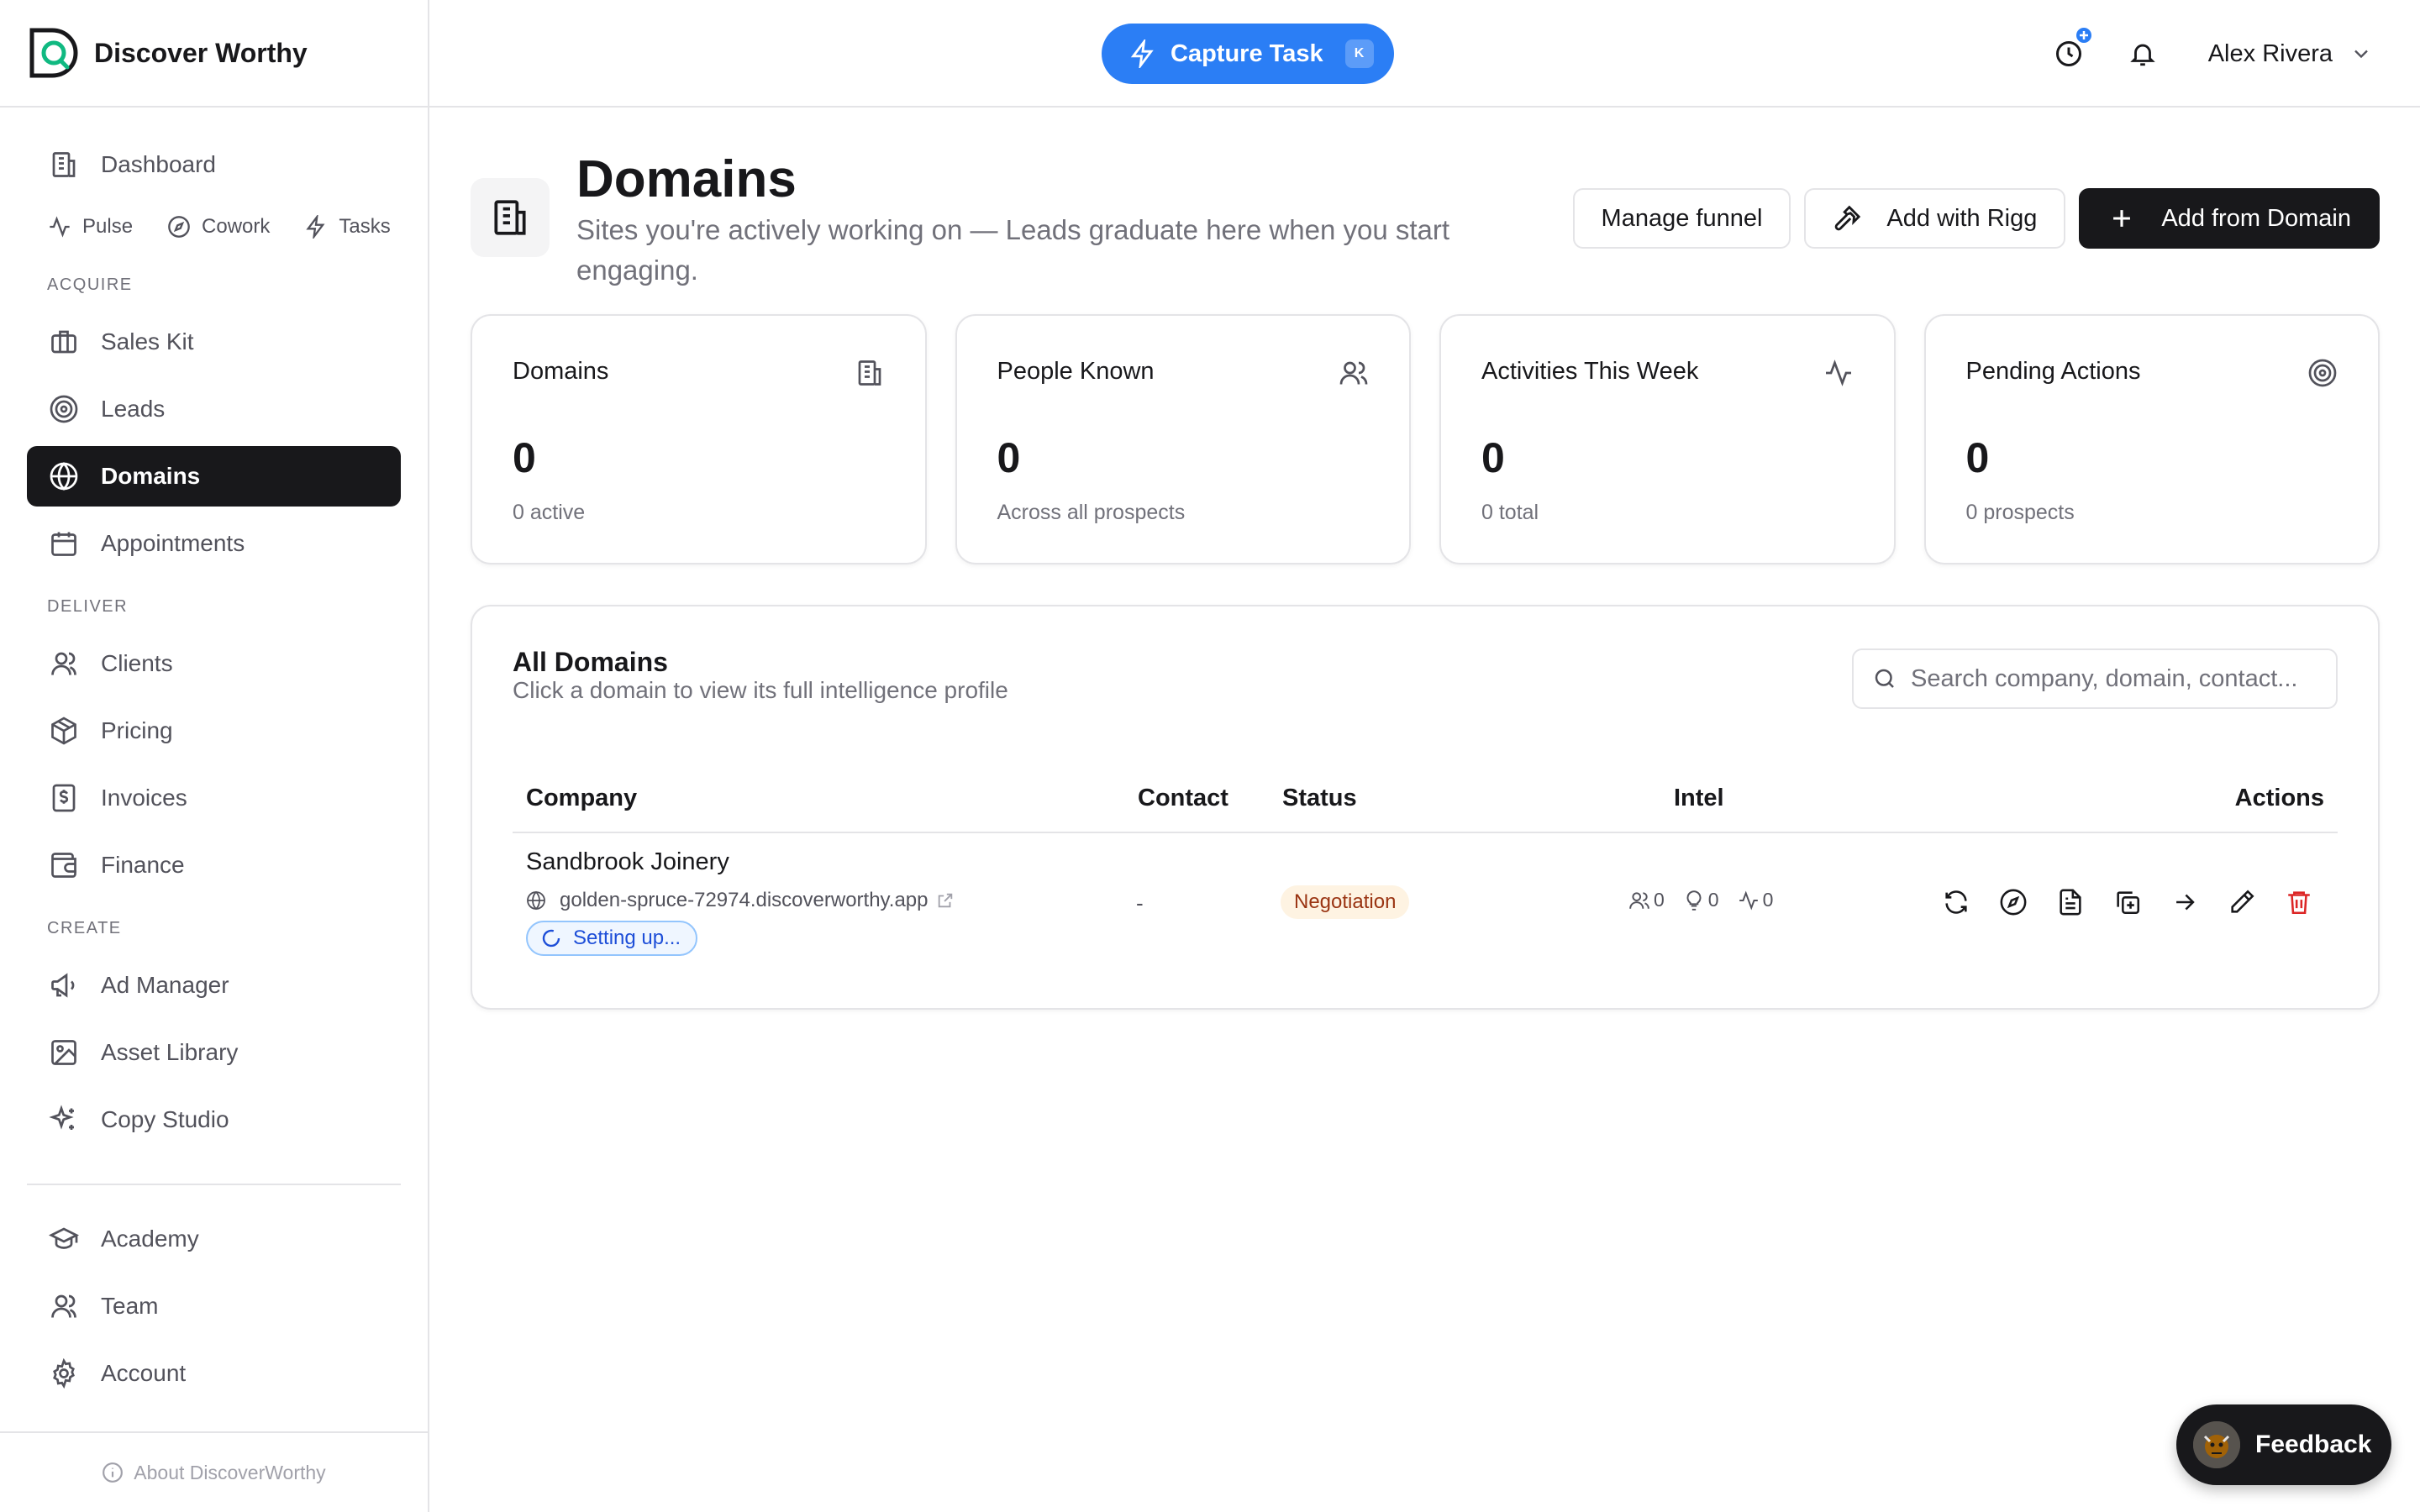 This screenshot has height=1512, width=2420. I want to click on sidebar-item-label: Team, so click(130, 1306).